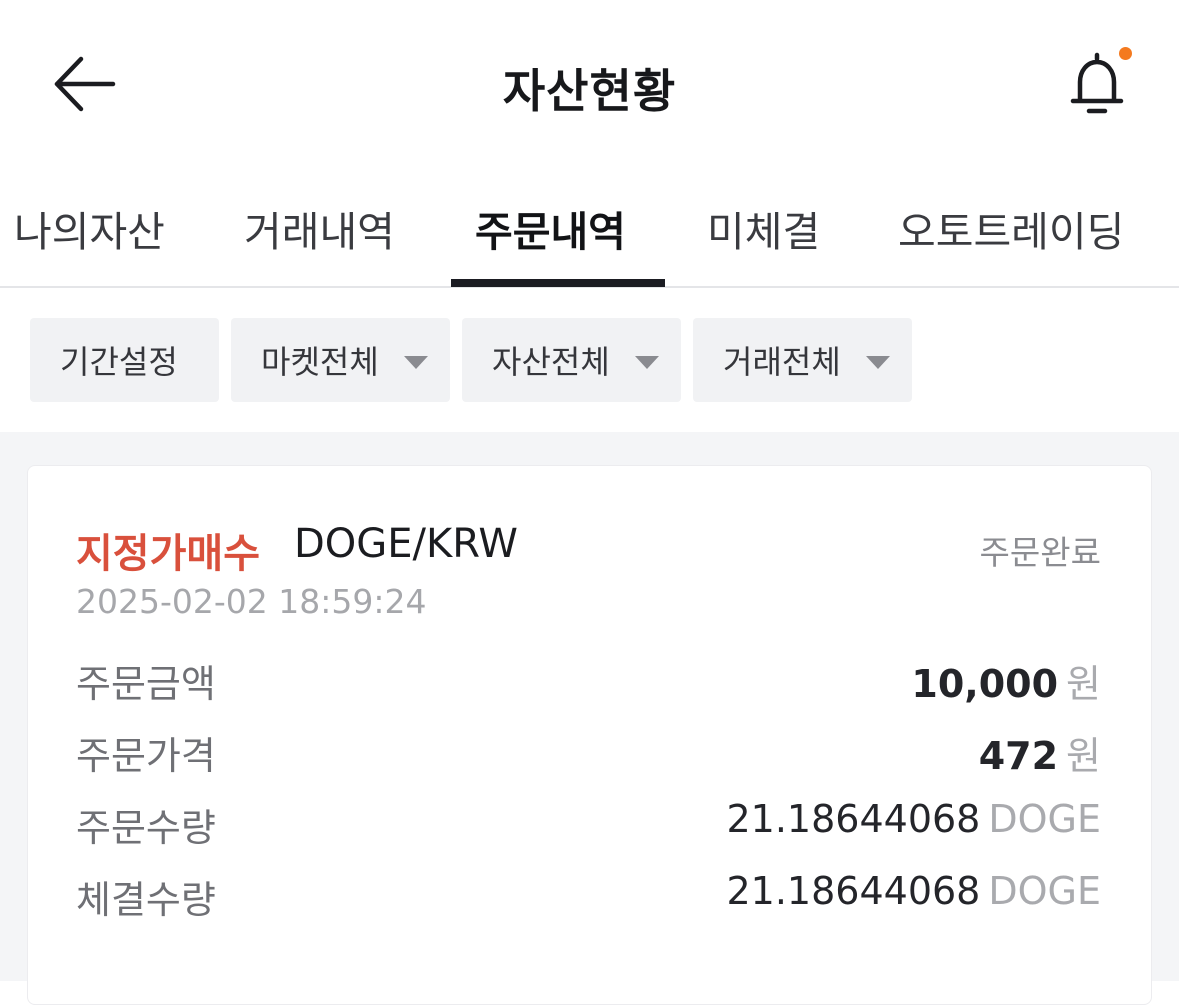 The width and height of the screenshot is (1179, 1005). I want to click on order-price-number: 472, so click(1018, 756).